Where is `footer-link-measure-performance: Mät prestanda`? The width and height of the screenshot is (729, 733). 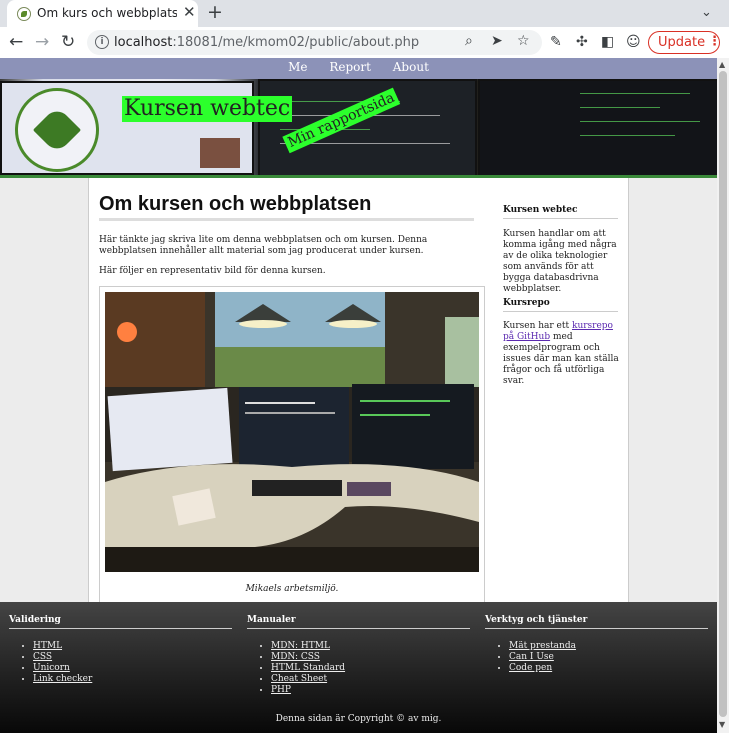
footer-link-measure-performance: Mät prestanda is located at coordinates (542, 646).